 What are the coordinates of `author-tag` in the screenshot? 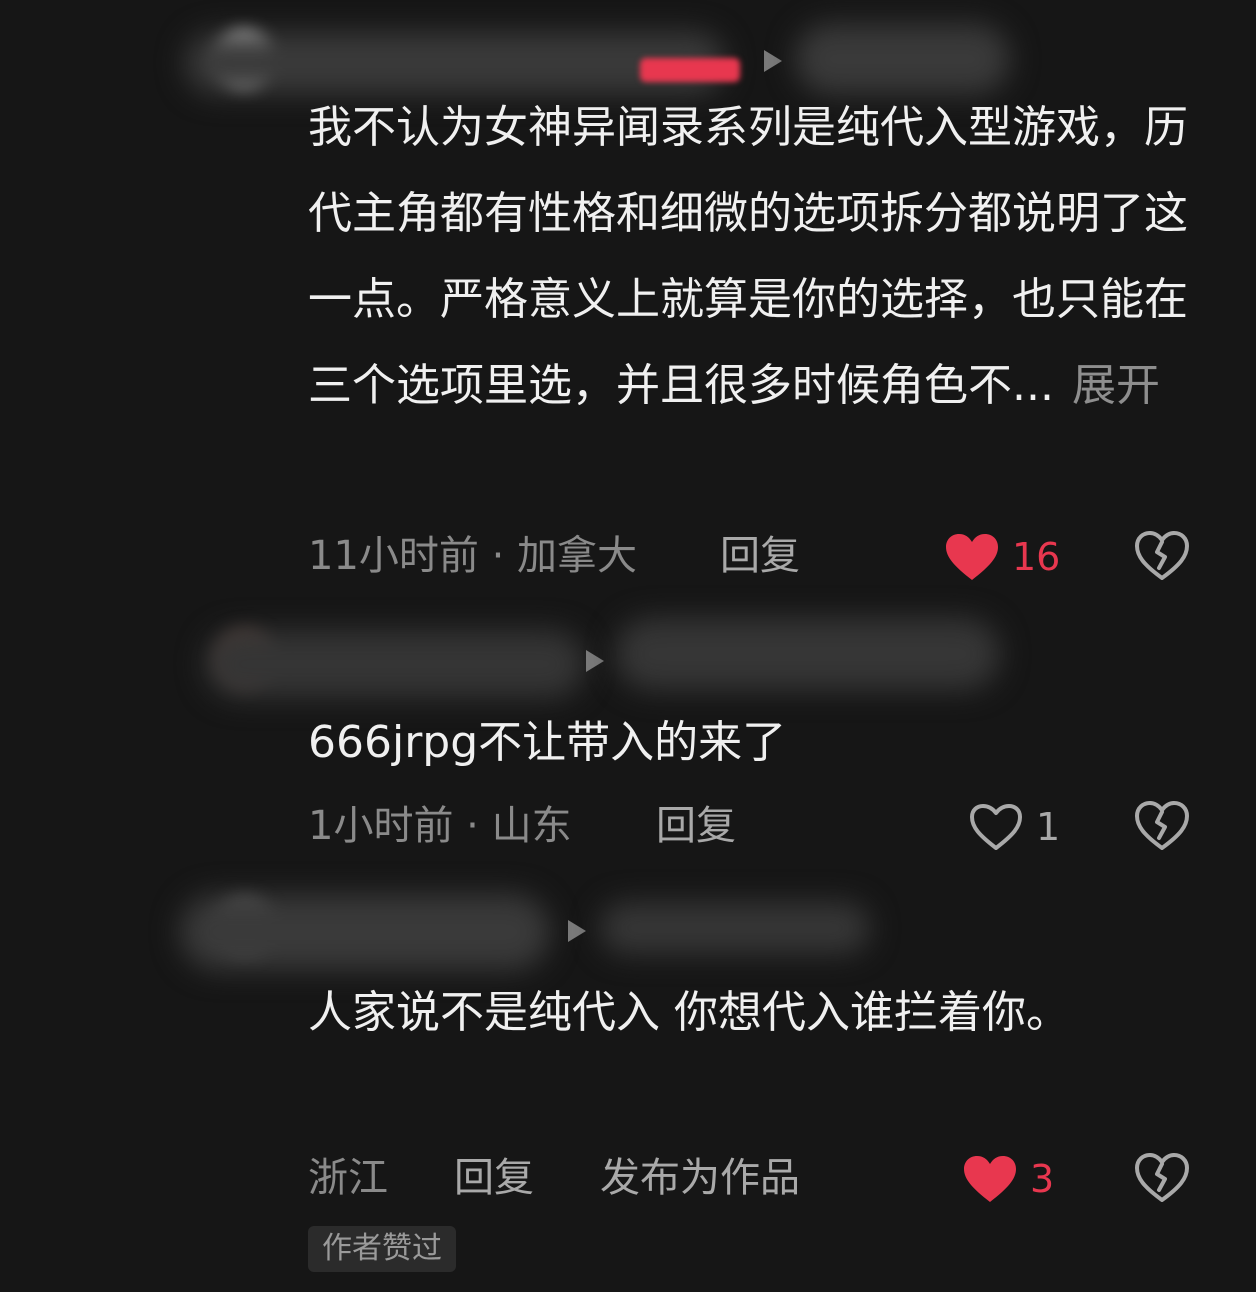 It's located at (690, 70).